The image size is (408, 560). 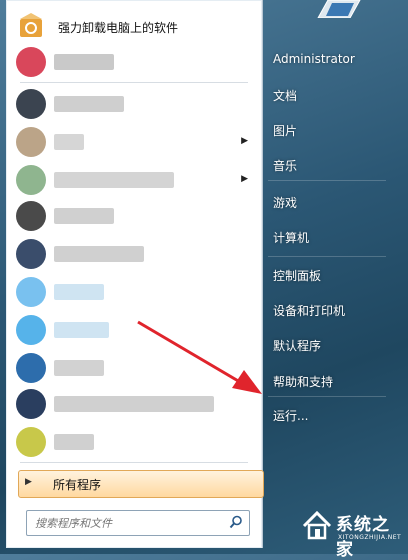 What do you see at coordinates (370, 537) in the screenshot?
I see `watermark-url: XITONGZHIJIA.NET` at bounding box center [370, 537].